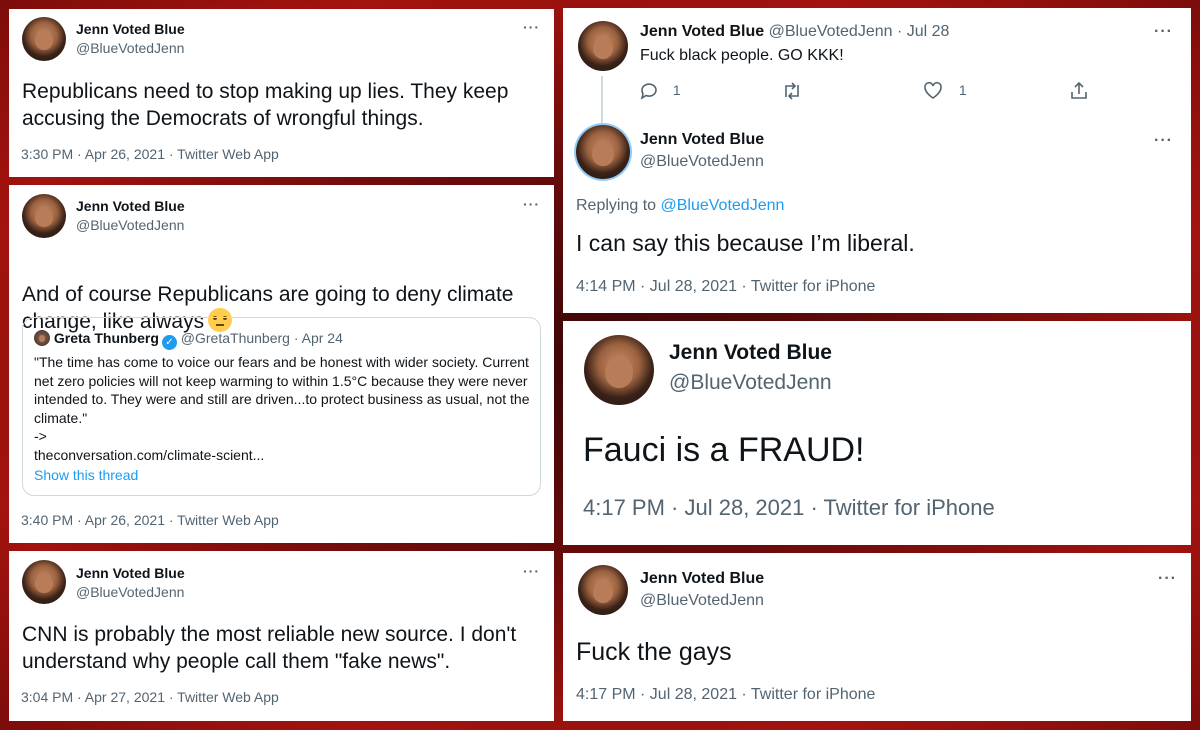 This screenshot has width=1200, height=730. Describe the element at coordinates (603, 152) in the screenshot. I see `reply-avatar` at that location.